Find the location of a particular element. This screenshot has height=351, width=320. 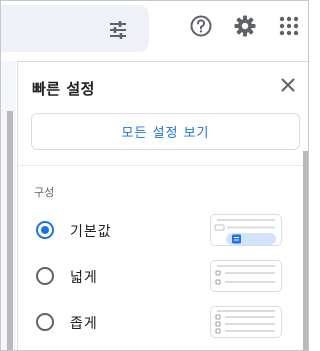

close-icon is located at coordinates (288, 86).